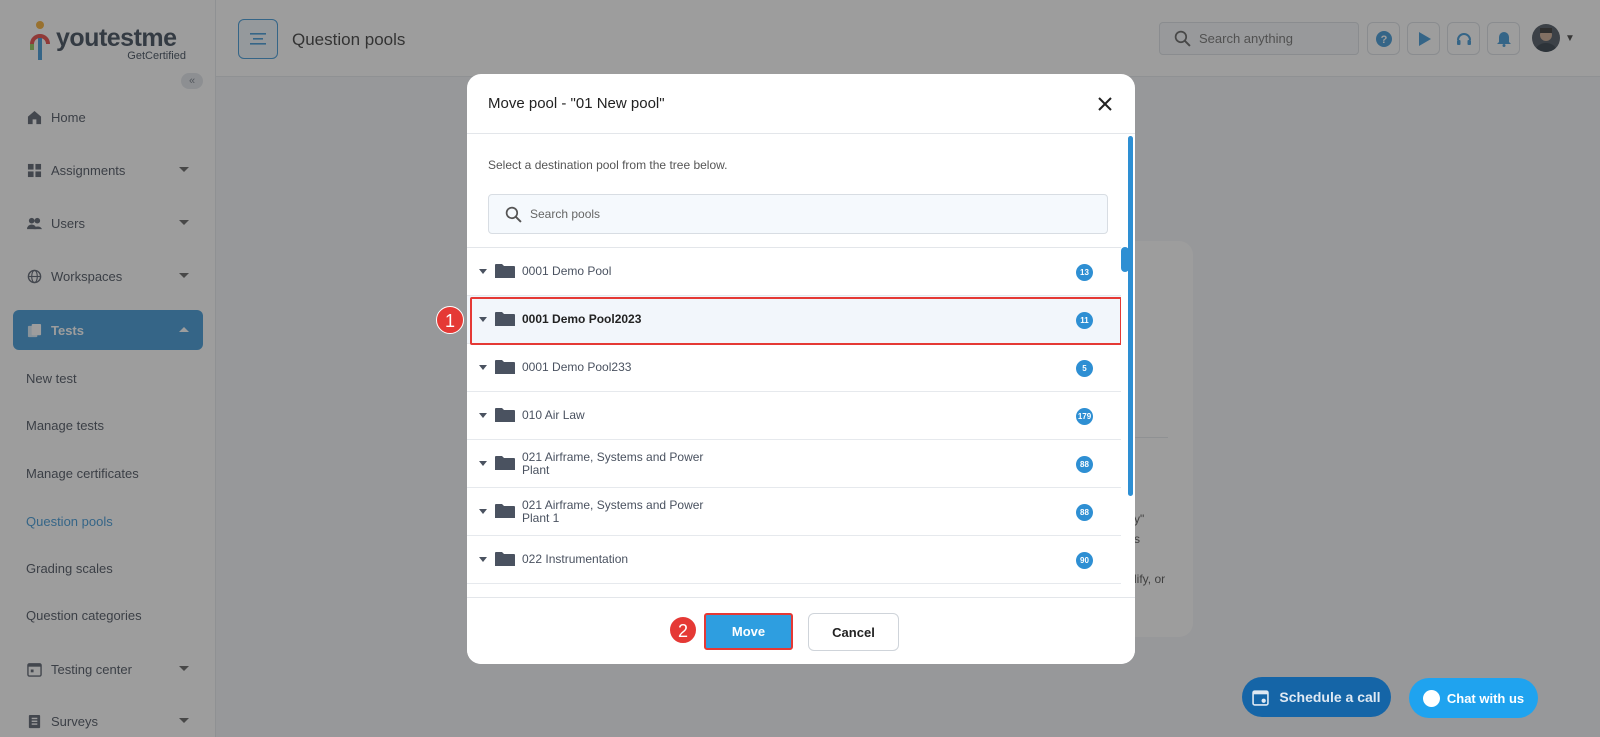 The image size is (1600, 737). Describe the element at coordinates (683, 630) in the screenshot. I see `step-marker-2: 2` at that location.